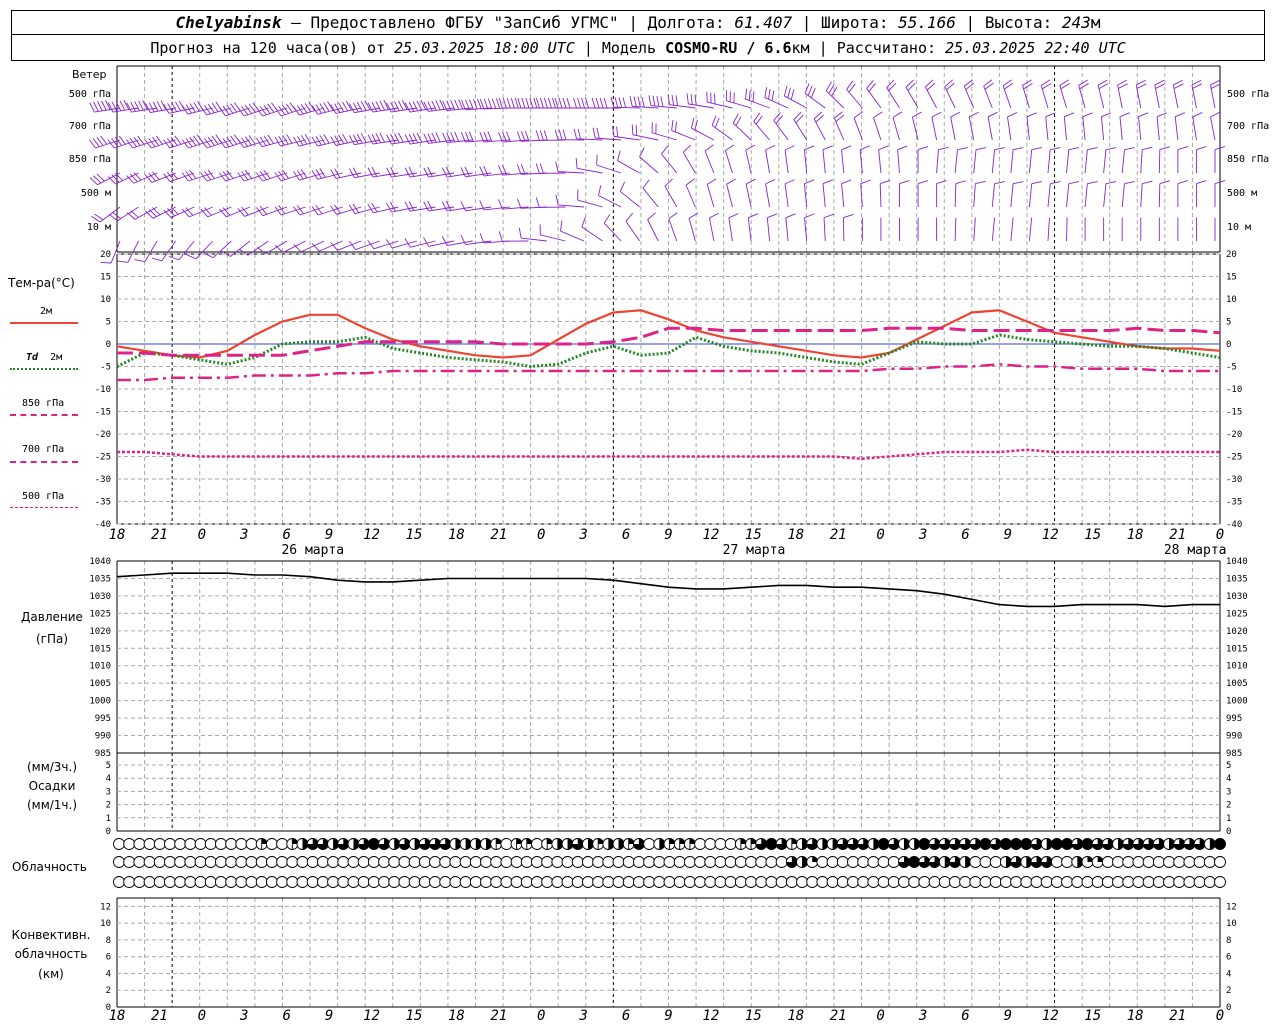 The height and width of the screenshot is (1024, 1280). What do you see at coordinates (1228, 958) in the screenshot?
I see `conv-tick-right: 6` at bounding box center [1228, 958].